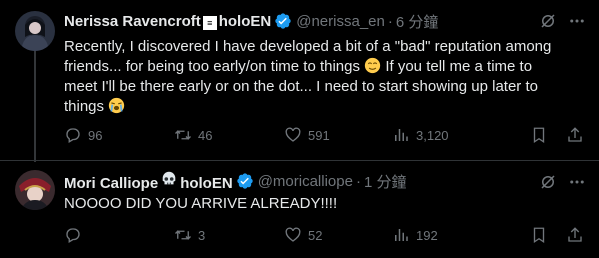 The width and height of the screenshot is (599, 258). I want to click on timestamp: 6 分鐘, so click(417, 21).